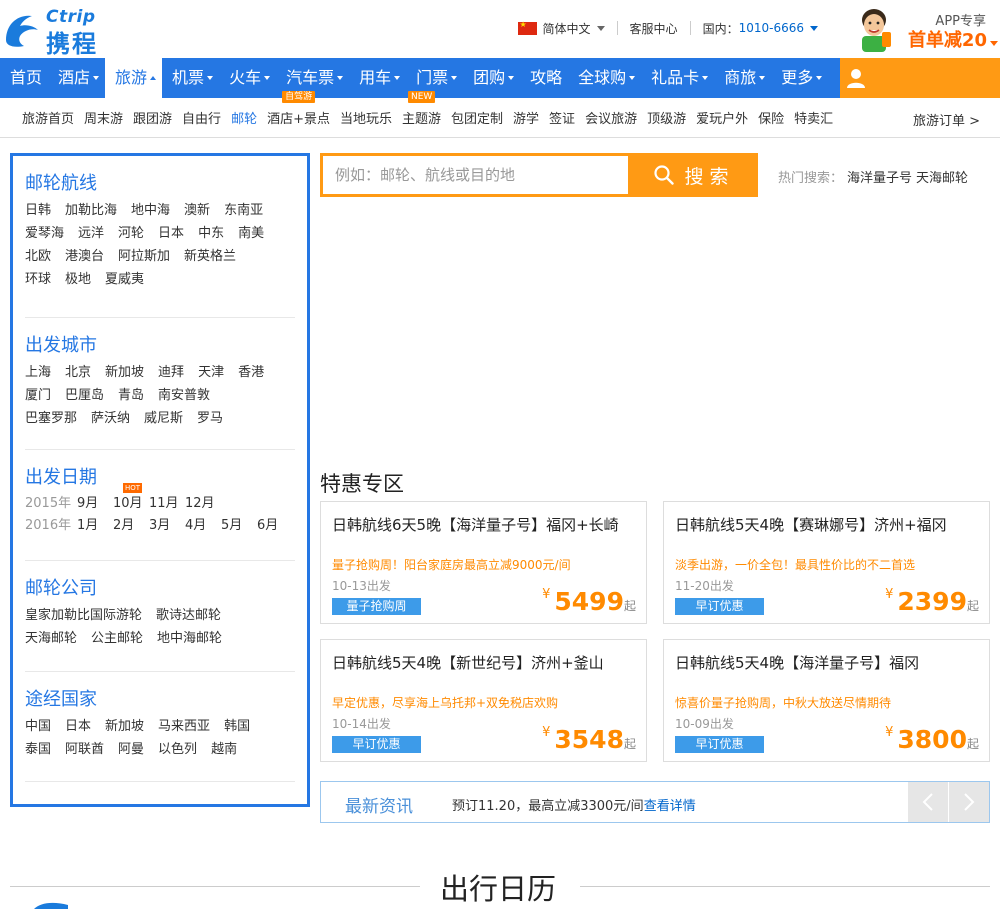 The image size is (1000, 909). Describe the element at coordinates (131, 395) in the screenshot. I see `city-tag: 青岛` at that location.